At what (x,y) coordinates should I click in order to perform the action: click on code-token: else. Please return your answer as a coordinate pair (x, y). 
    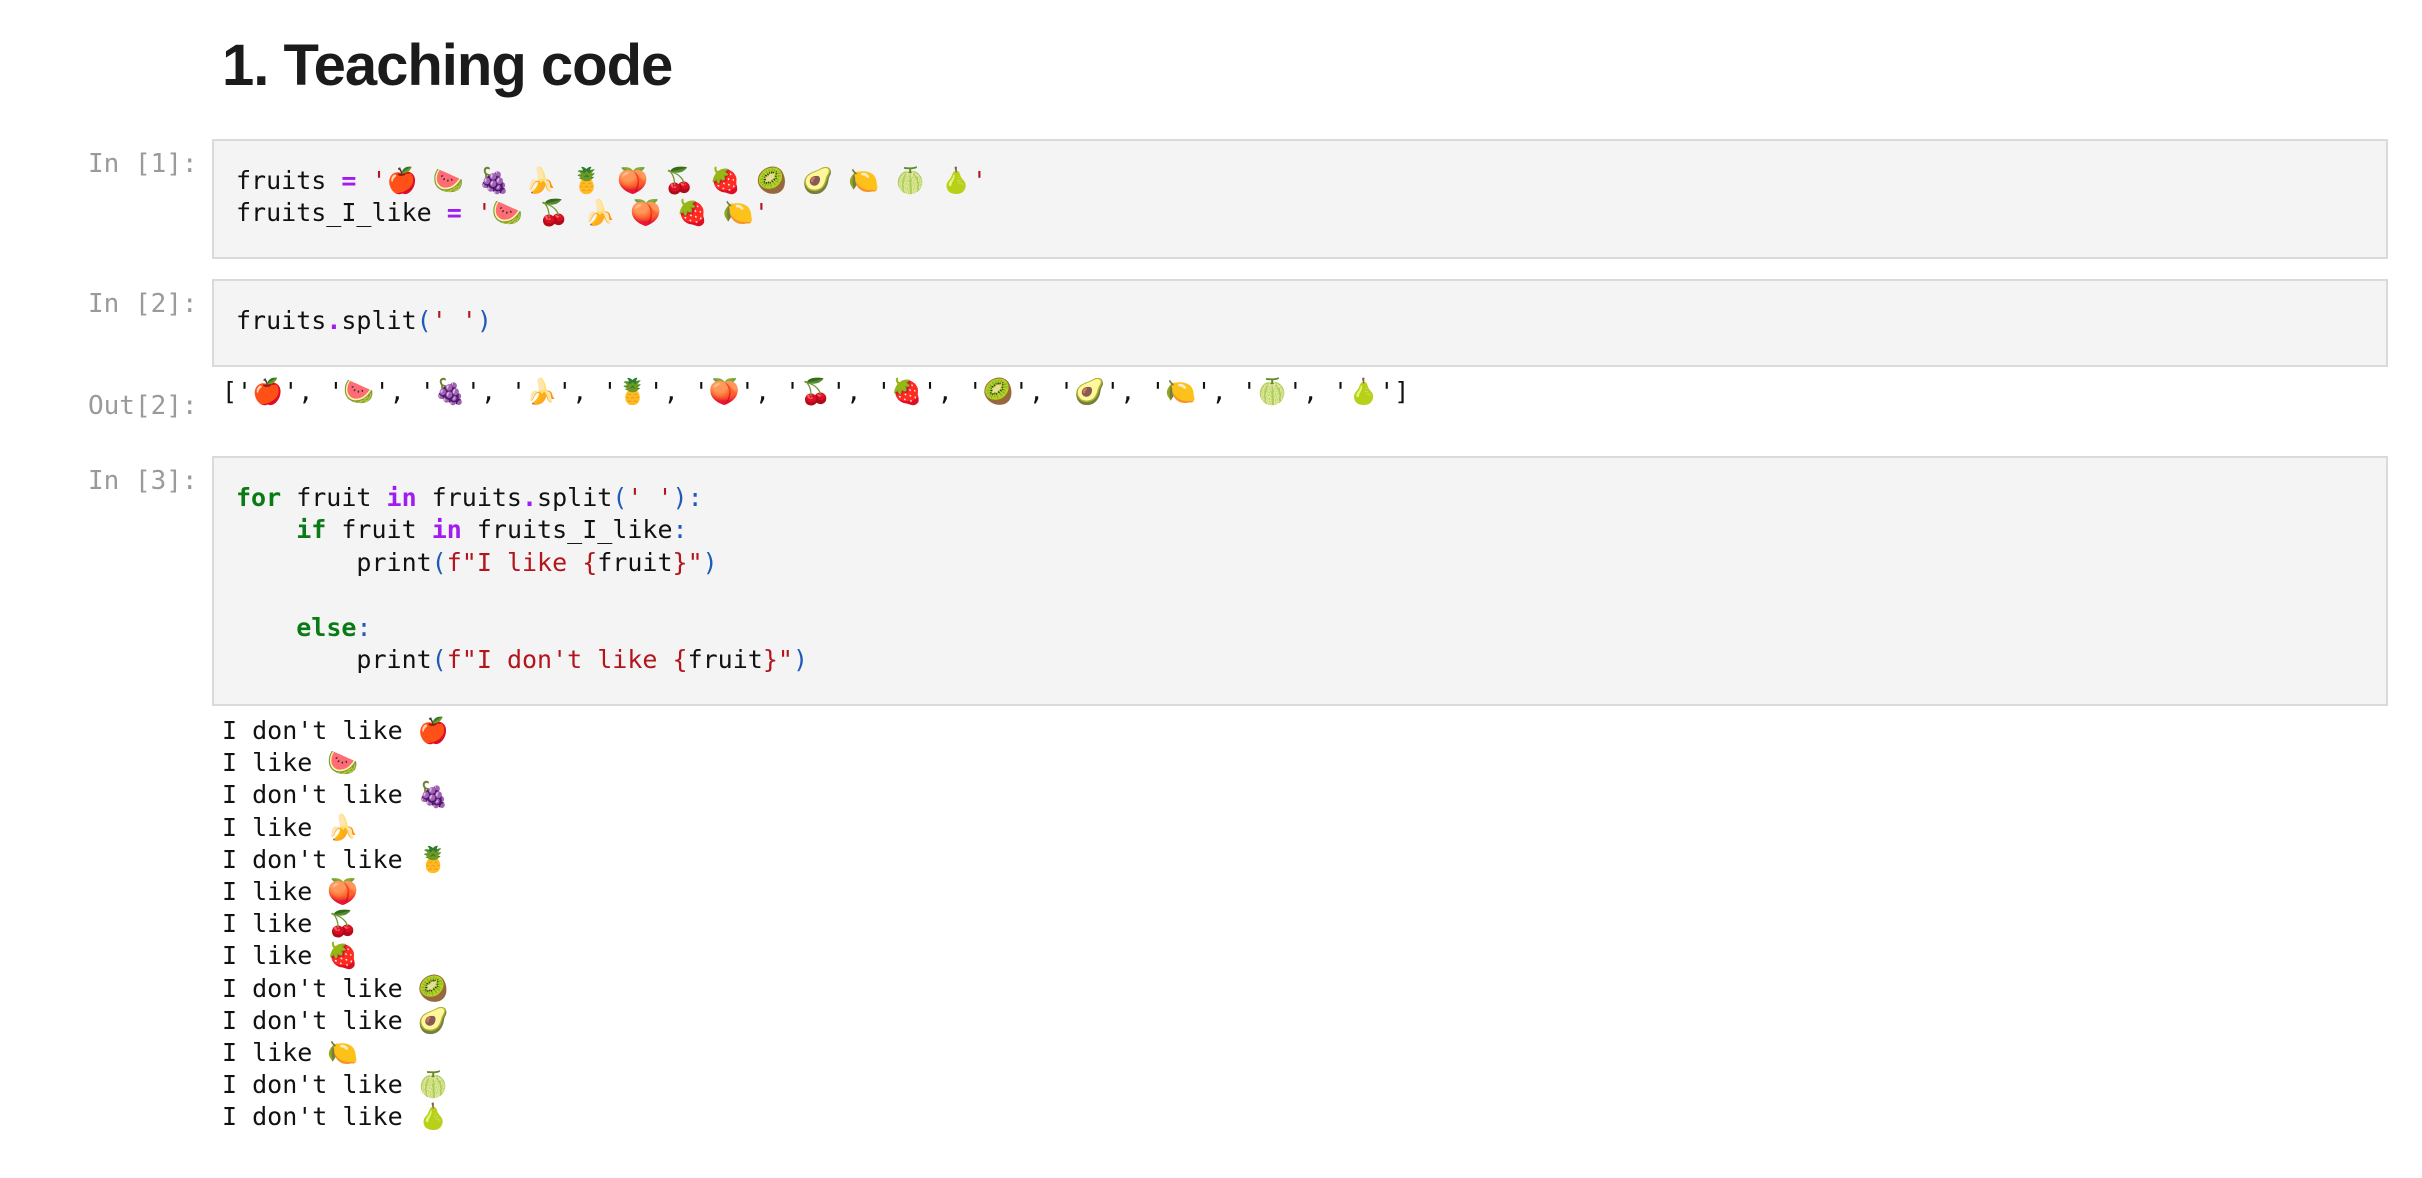
    Looking at the image, I should click on (326, 627).